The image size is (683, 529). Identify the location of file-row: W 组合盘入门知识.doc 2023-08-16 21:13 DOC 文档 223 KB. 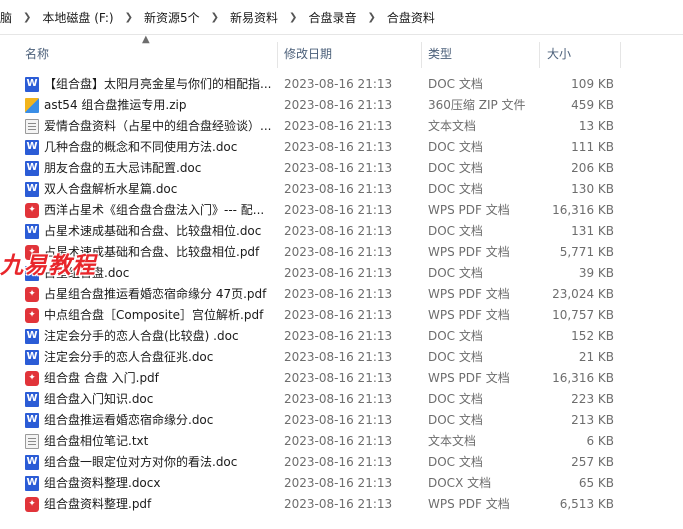
(341, 399).